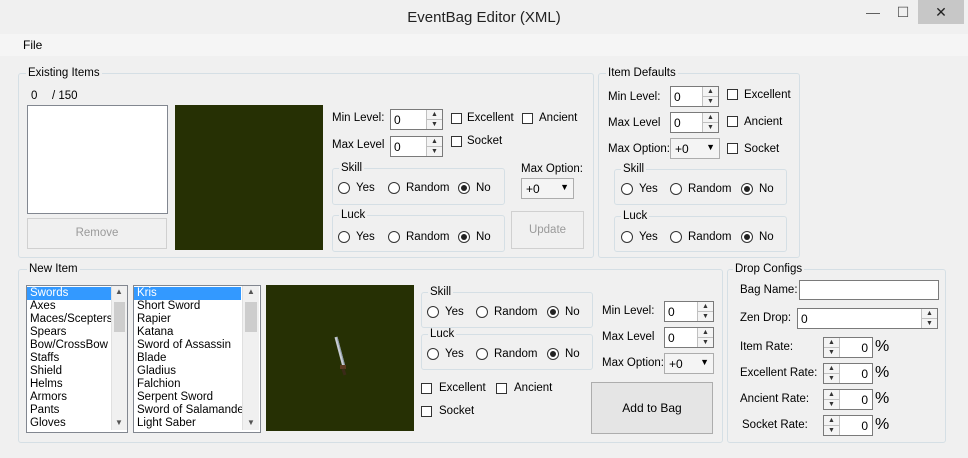  Describe the element at coordinates (69, 423) in the screenshot. I see `category-item: Gloves` at that location.